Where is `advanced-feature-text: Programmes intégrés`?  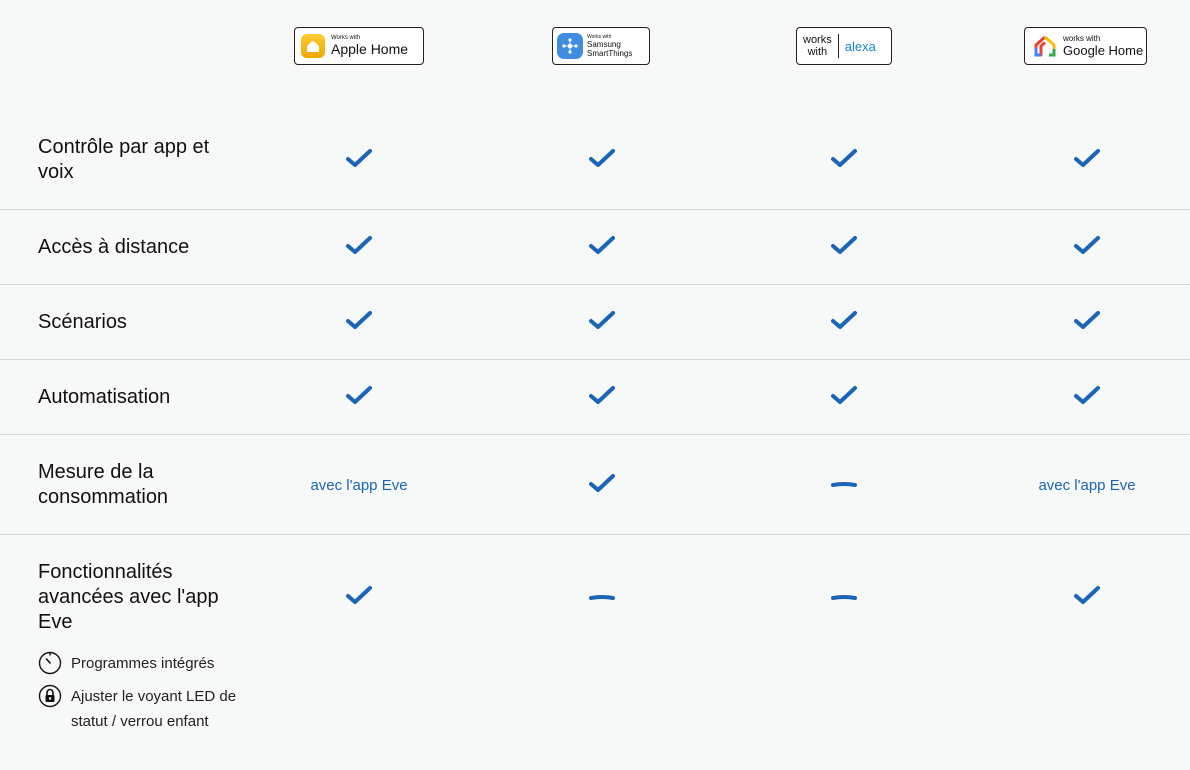 advanced-feature-text: Programmes intégrés is located at coordinates (143, 663).